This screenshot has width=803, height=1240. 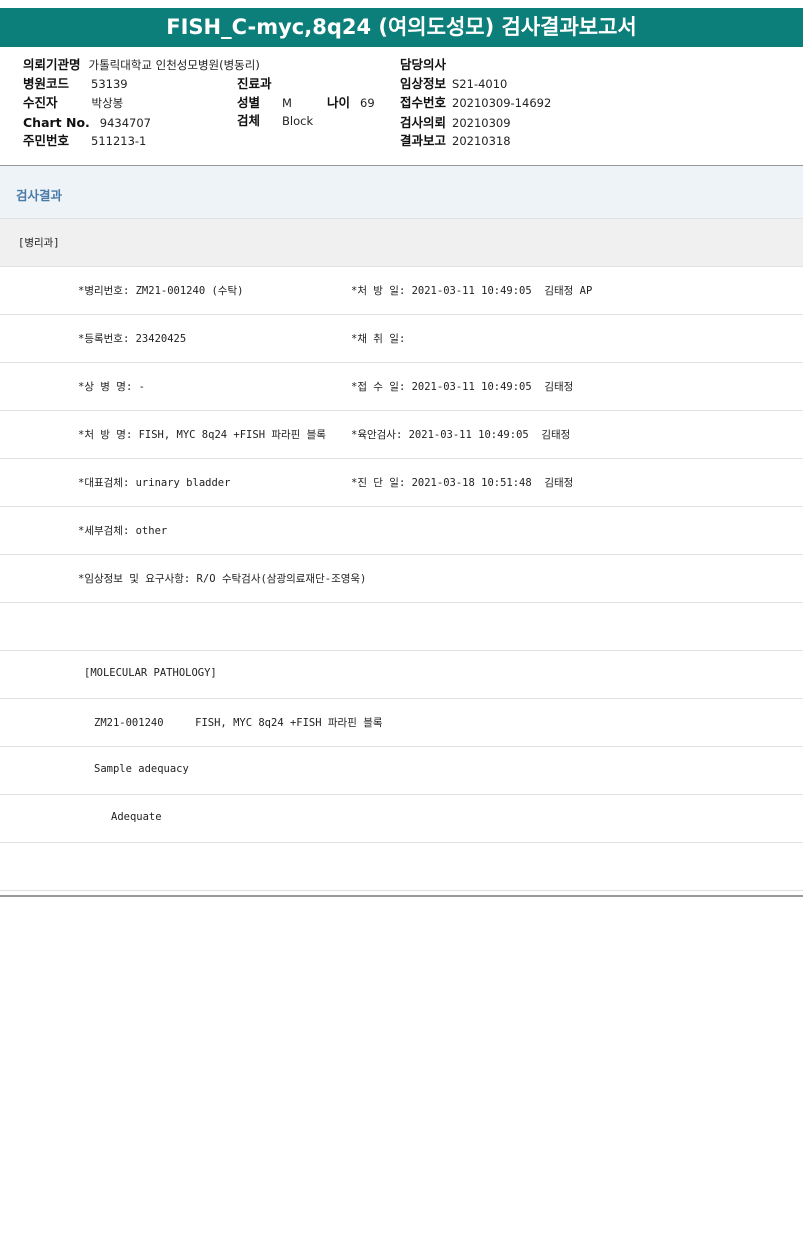 I want to click on specimen-field: 검체 Block, so click(x=275, y=121).